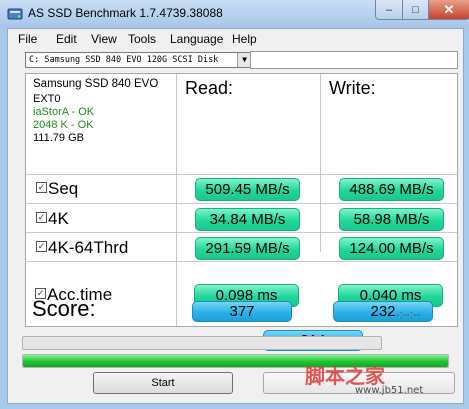  I want to click on menu-language: Language, so click(196, 39).